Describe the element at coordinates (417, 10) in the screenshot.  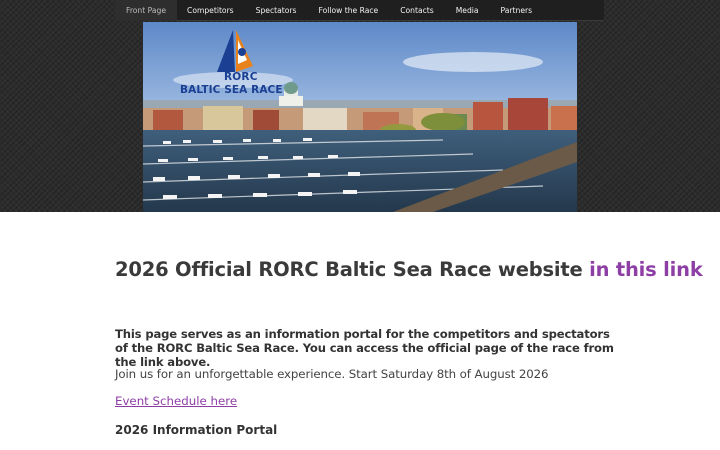
I see `nav-contacts: Contacts` at that location.